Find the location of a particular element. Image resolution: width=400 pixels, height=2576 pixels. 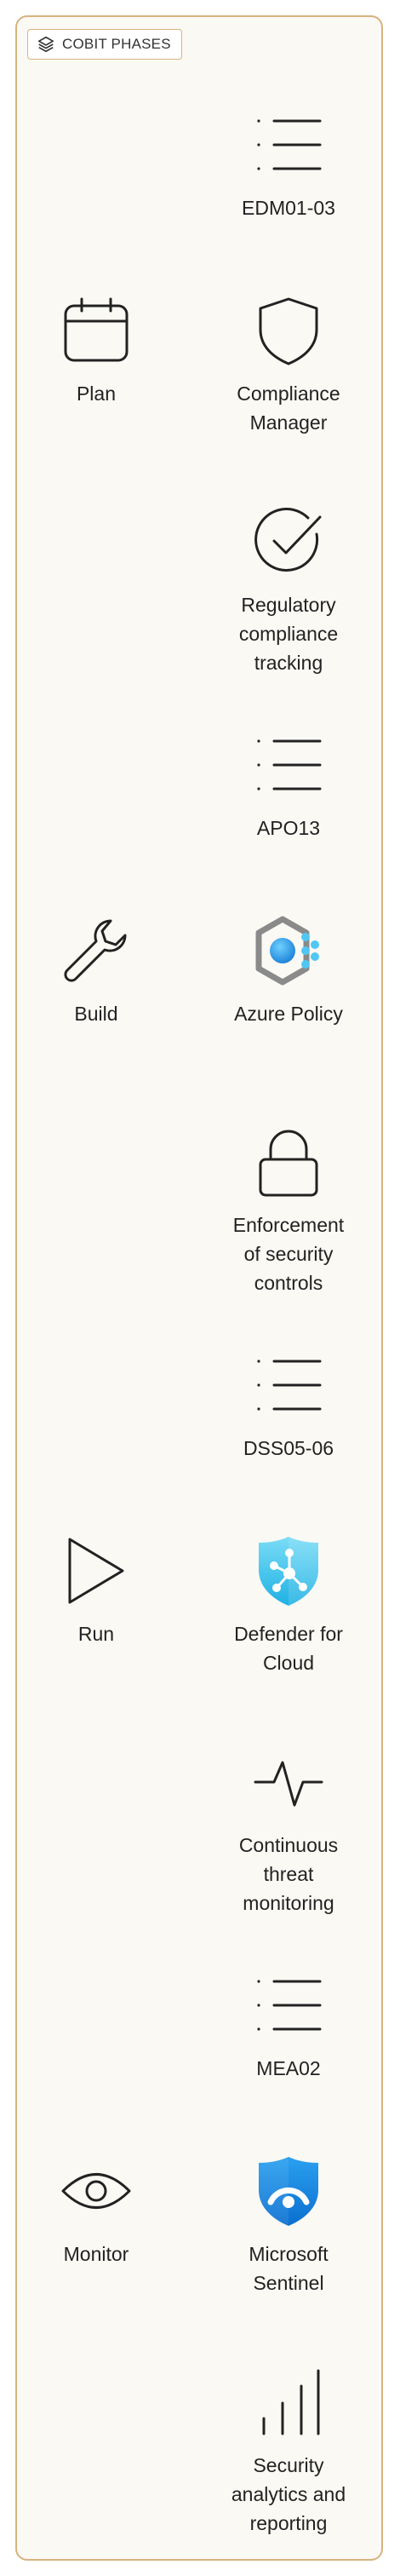

control-apo13: APO13 is located at coordinates (288, 785).